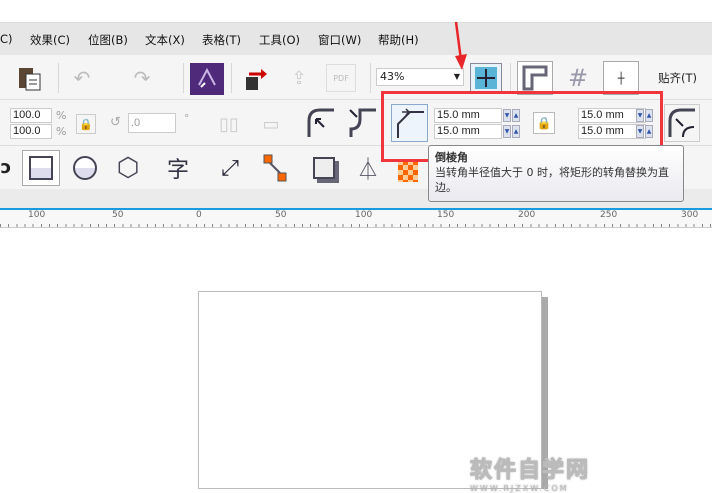 The width and height of the screenshot is (712, 493). What do you see at coordinates (115, 122) in the screenshot?
I see `rotate-icon: ↺` at bounding box center [115, 122].